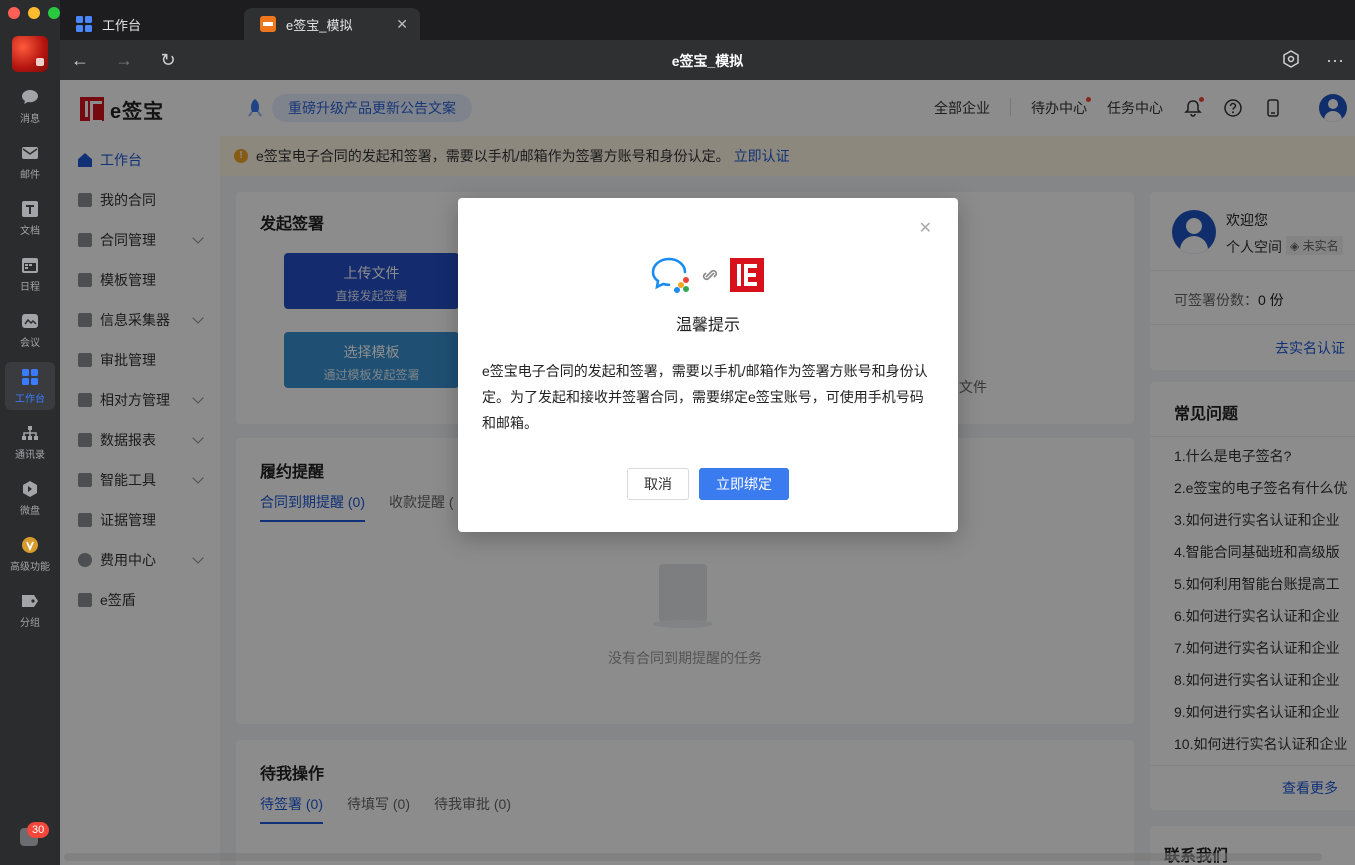 This screenshot has width=1355, height=865. Describe the element at coordinates (693, 857) in the screenshot. I see `horizontal-scrollbar` at that location.